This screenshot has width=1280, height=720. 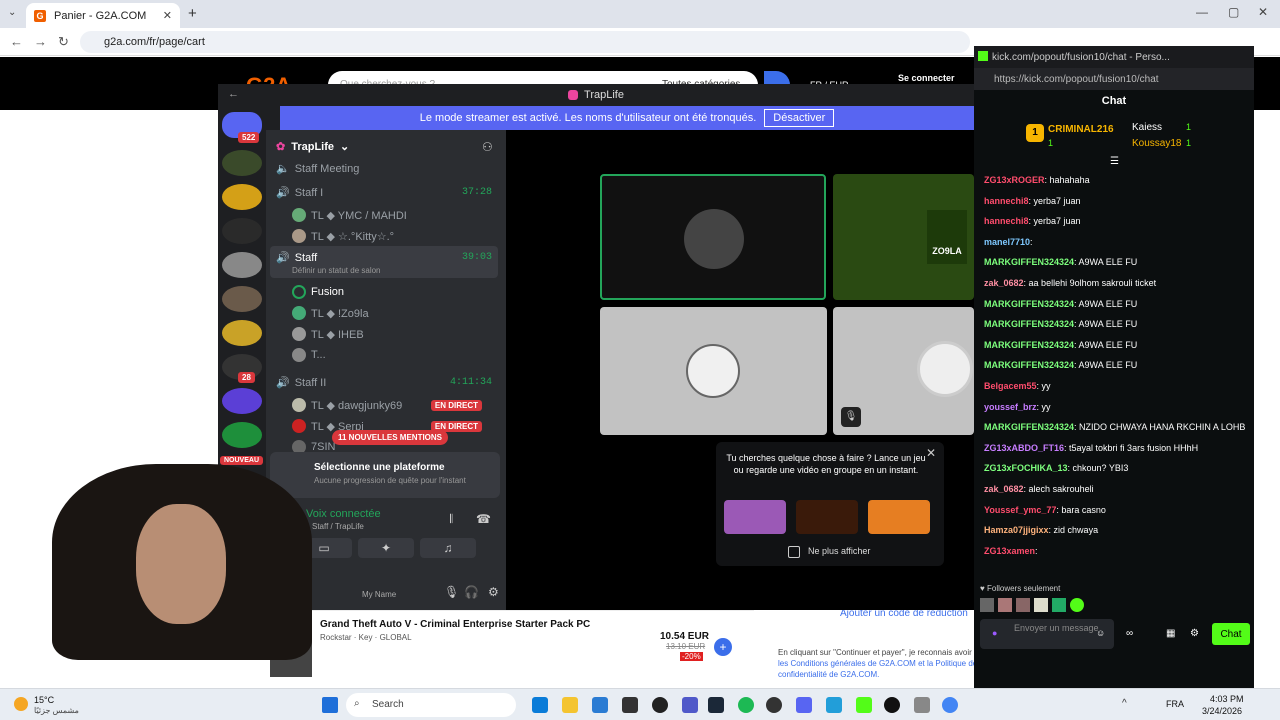 What do you see at coordinates (1016, 530) in the screenshot?
I see `chat-username: Hamza07jjigixx` at bounding box center [1016, 530].